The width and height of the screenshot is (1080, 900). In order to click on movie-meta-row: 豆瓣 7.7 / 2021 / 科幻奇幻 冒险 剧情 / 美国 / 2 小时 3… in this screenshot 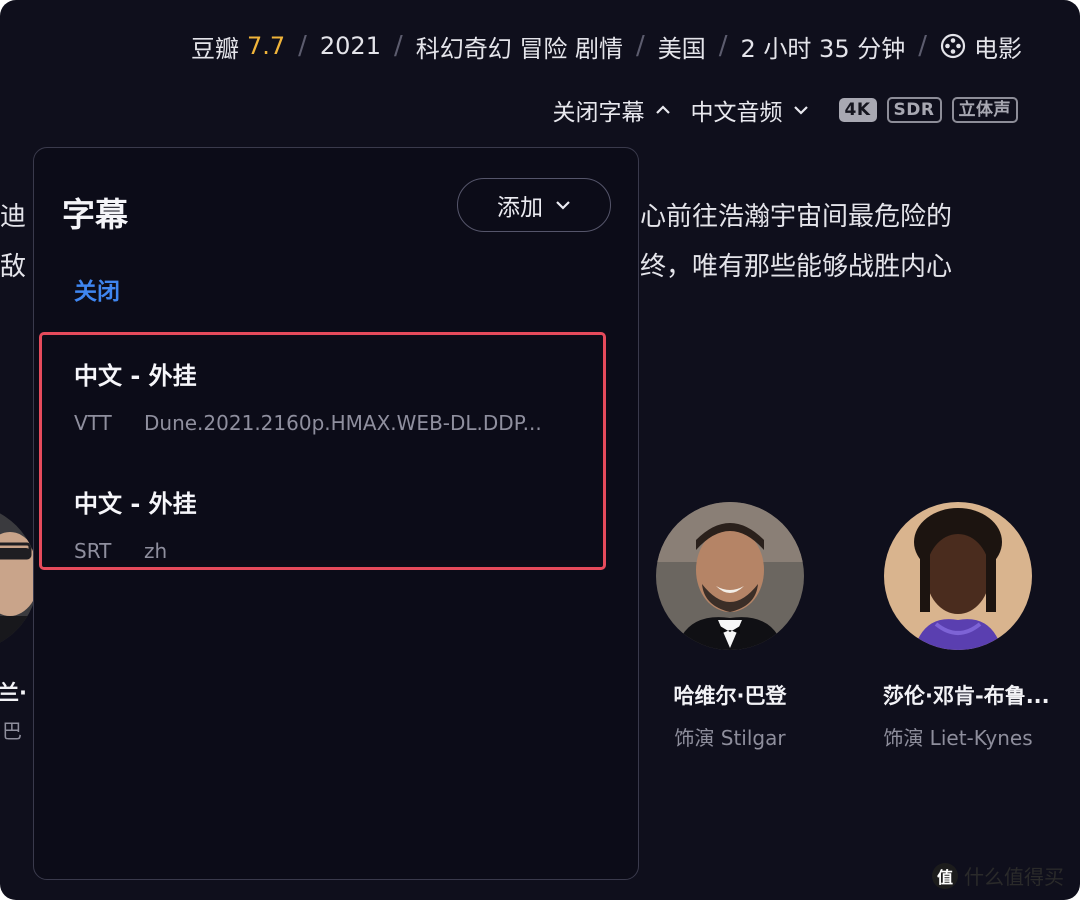, I will do `click(606, 46)`.